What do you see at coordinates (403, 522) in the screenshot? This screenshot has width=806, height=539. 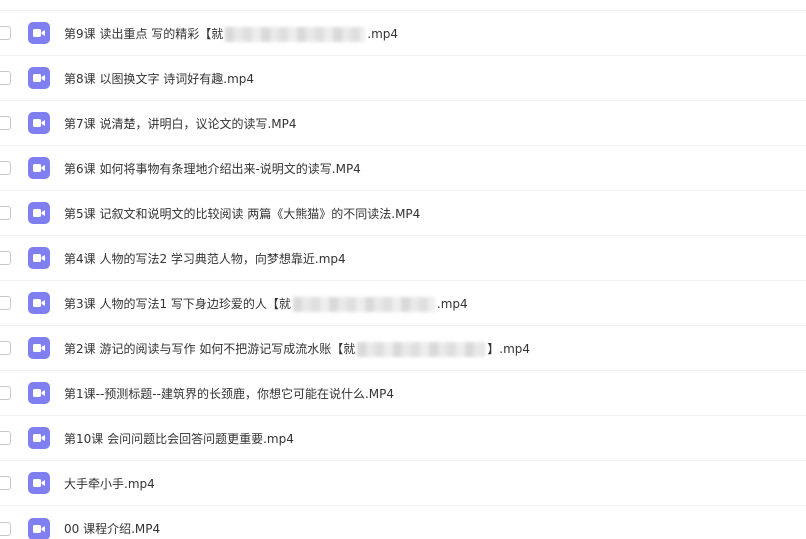 I see `file-row: 00 课程介绍.MP4` at bounding box center [403, 522].